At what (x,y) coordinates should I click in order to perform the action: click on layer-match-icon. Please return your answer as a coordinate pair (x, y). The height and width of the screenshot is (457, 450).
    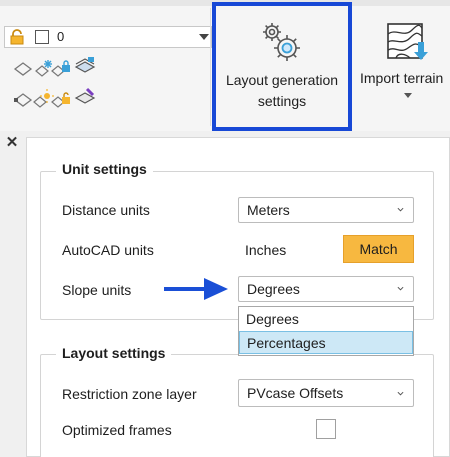
    Looking at the image, I should click on (23, 98).